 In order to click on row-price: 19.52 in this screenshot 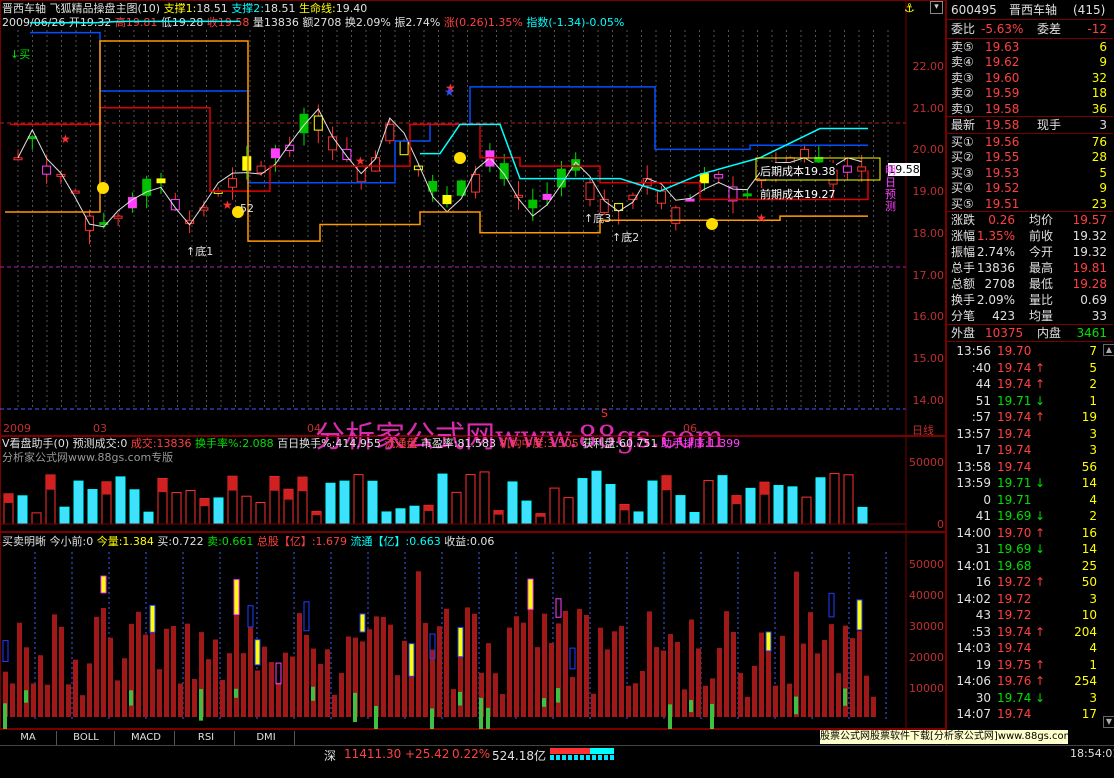, I will do `click(1002, 188)`.